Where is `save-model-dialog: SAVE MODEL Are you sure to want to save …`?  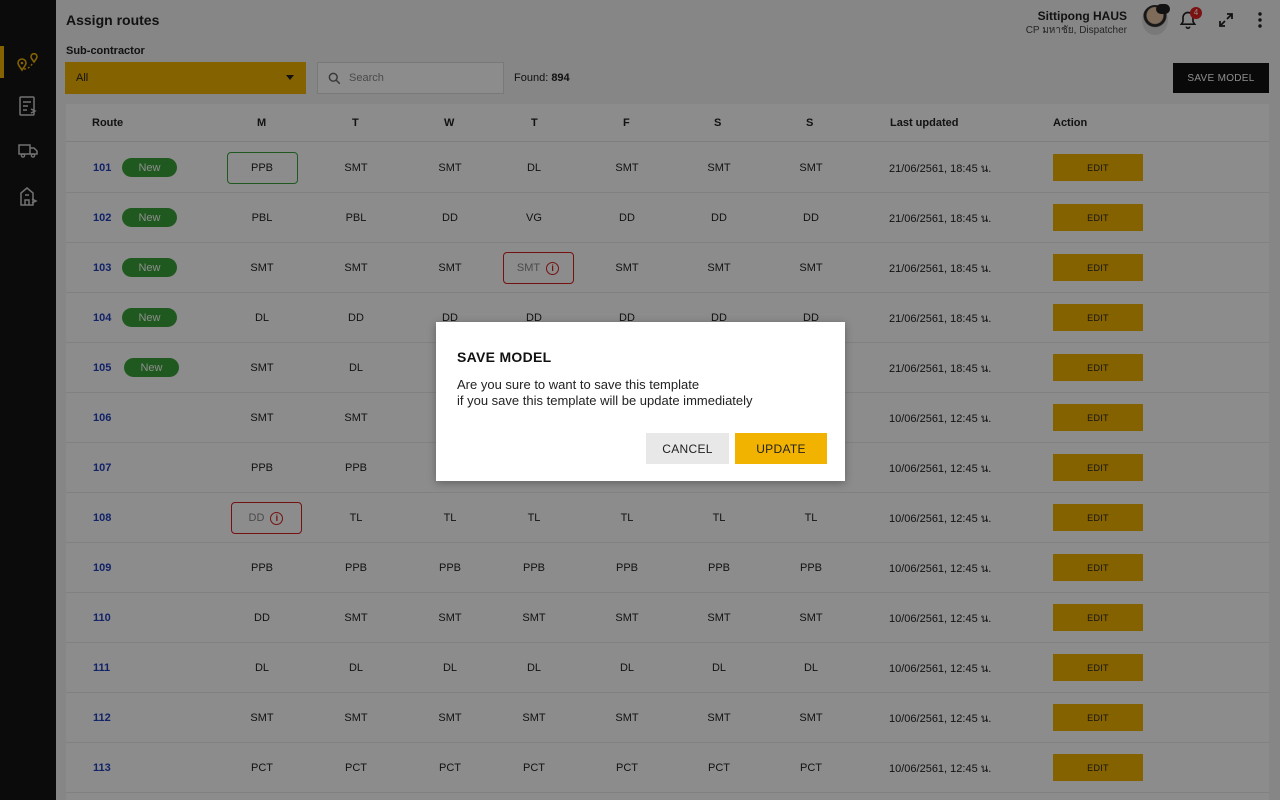 save-model-dialog: SAVE MODEL Are you sure to want to save … is located at coordinates (640, 401).